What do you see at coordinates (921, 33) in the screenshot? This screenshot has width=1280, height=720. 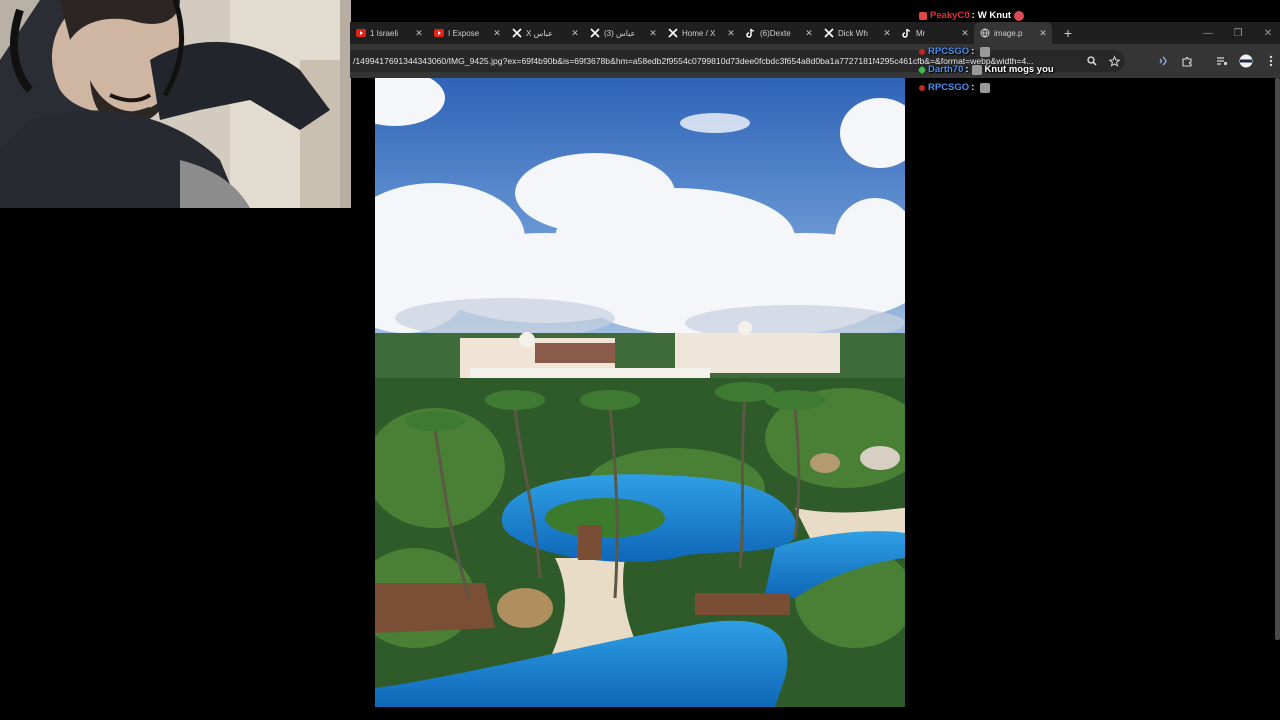 I see `tab-title: Mr` at bounding box center [921, 33].